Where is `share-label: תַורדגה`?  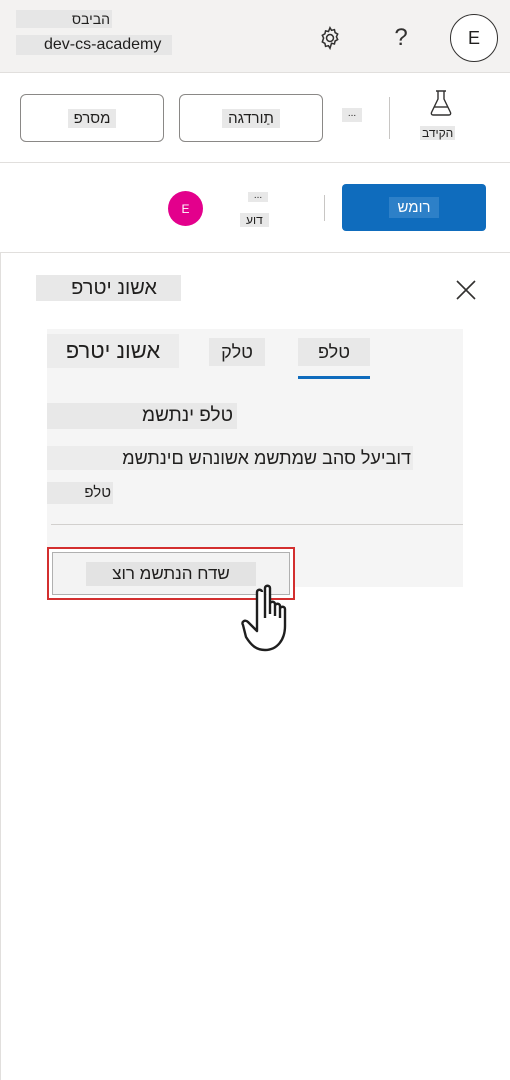 share-label: תַורדגה is located at coordinates (251, 118).